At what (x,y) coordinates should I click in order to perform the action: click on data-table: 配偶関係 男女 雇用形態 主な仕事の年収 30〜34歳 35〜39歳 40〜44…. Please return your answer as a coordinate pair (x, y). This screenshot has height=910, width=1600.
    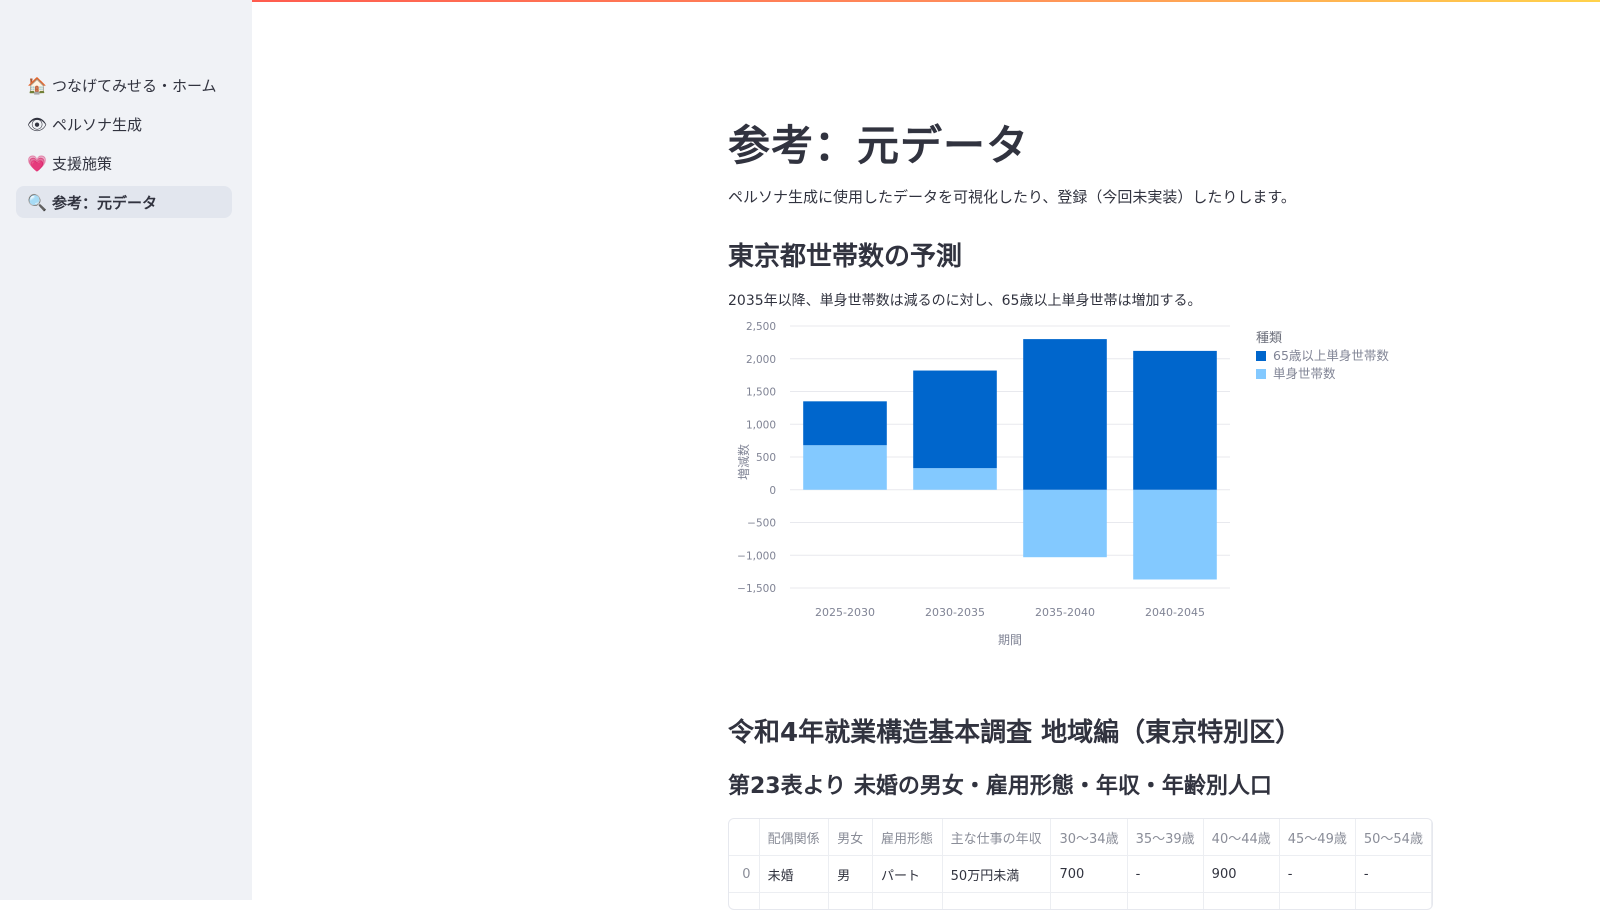
    Looking at the image, I should click on (1080, 864).